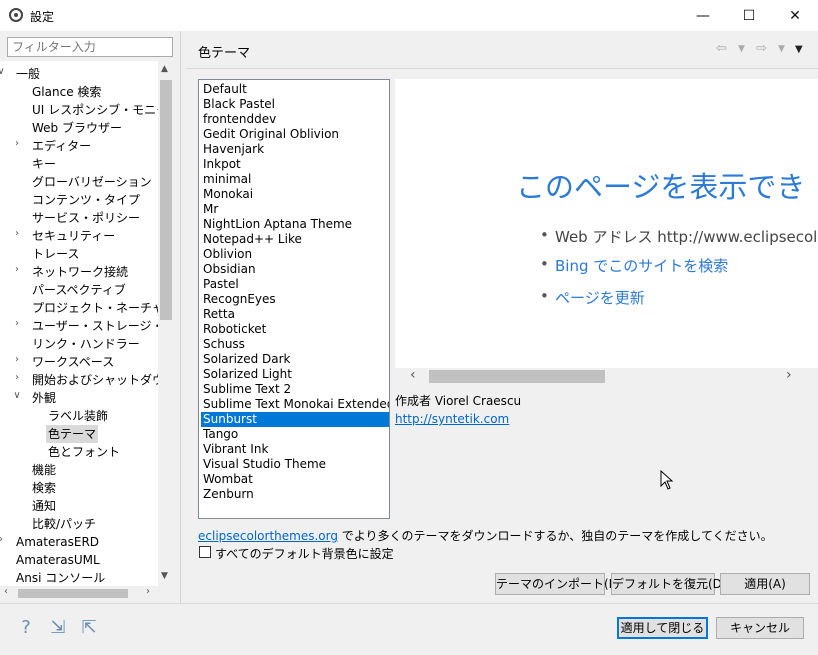  Describe the element at coordinates (686, 297) in the screenshot. I see `preview-link: ページを更新` at that location.